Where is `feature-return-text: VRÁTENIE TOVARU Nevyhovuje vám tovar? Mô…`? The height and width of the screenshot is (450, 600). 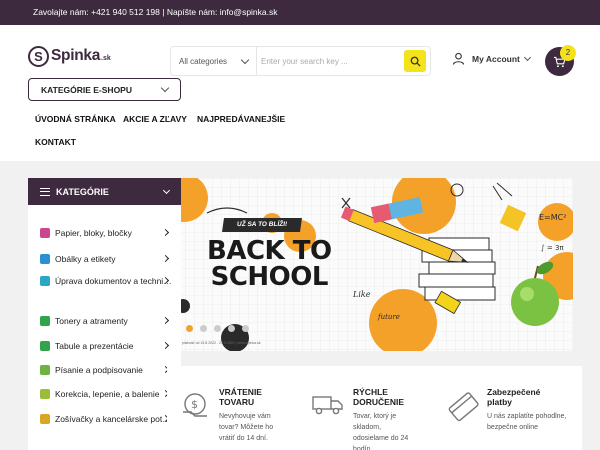 feature-return-text: VRÁTENIE TOVARU Nevyhovuje vám tovar? Mô… is located at coordinates (249, 415).